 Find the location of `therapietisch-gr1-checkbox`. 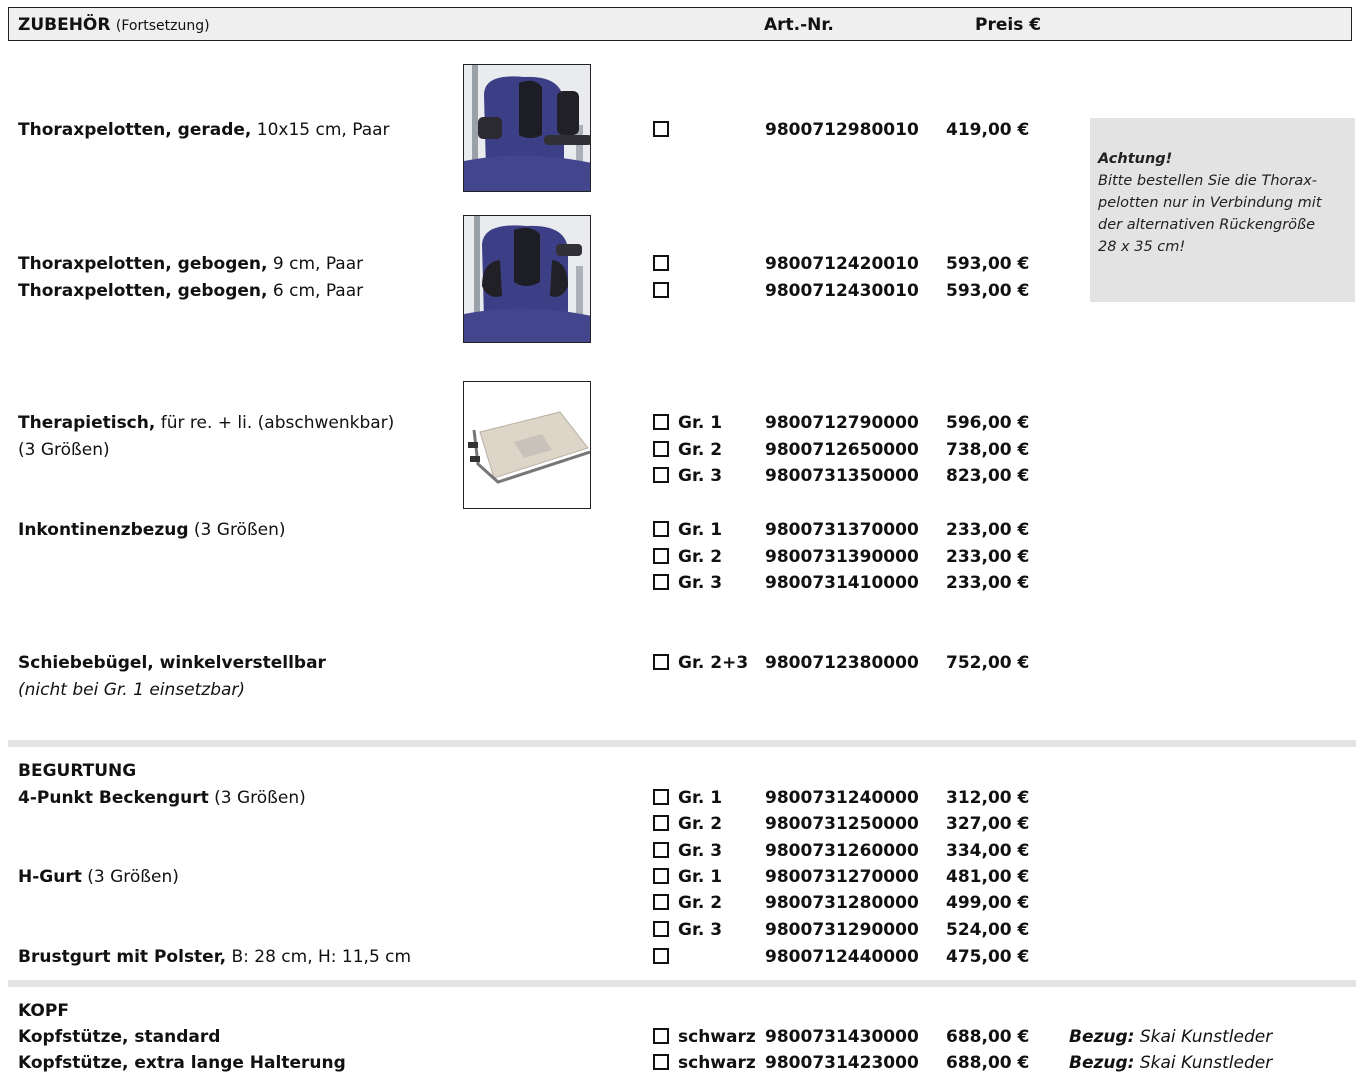

therapietisch-gr1-checkbox is located at coordinates (661, 422).